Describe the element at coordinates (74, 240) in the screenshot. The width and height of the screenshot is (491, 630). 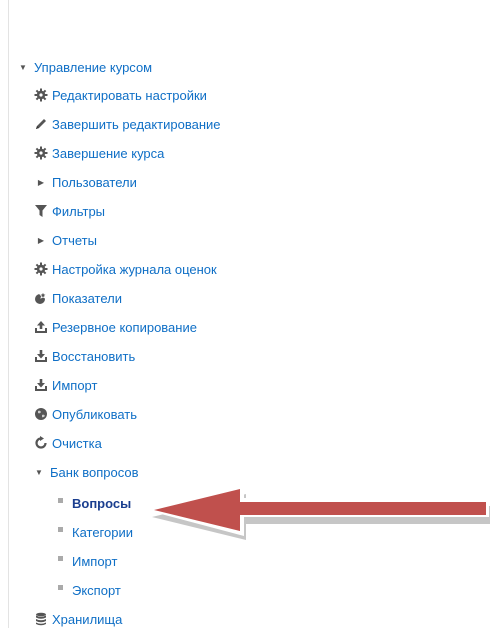
I see `menu-item-label: Отчеты` at that location.